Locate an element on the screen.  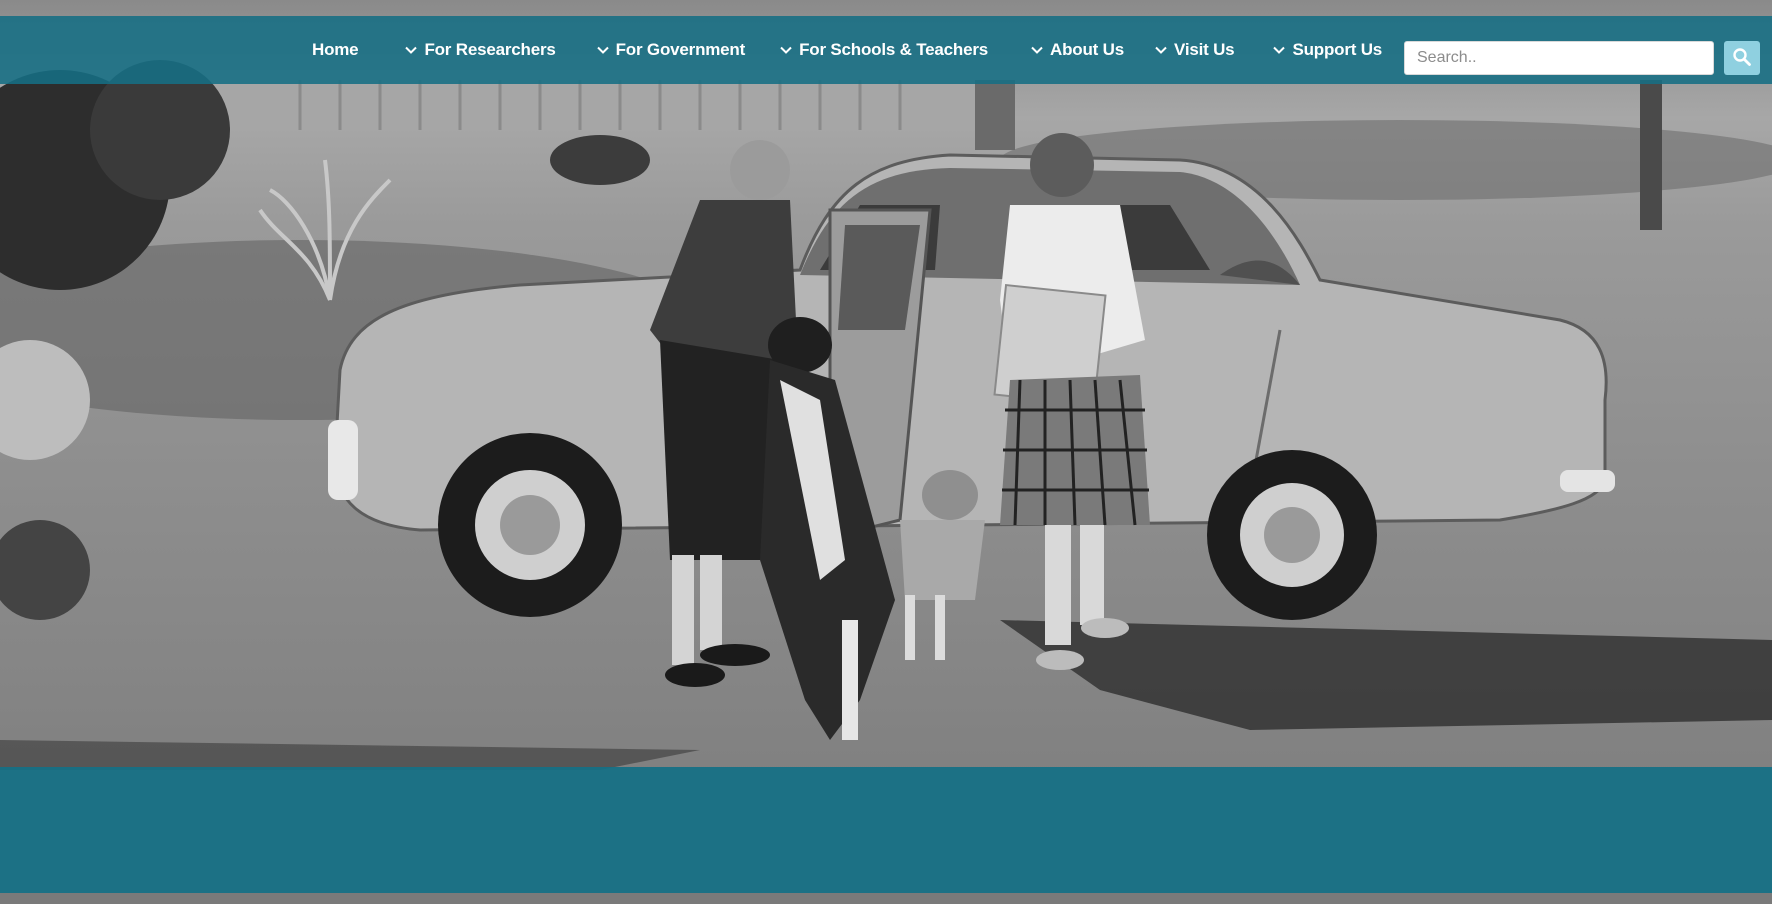
nav-item-label: For Government is located at coordinates (680, 49).